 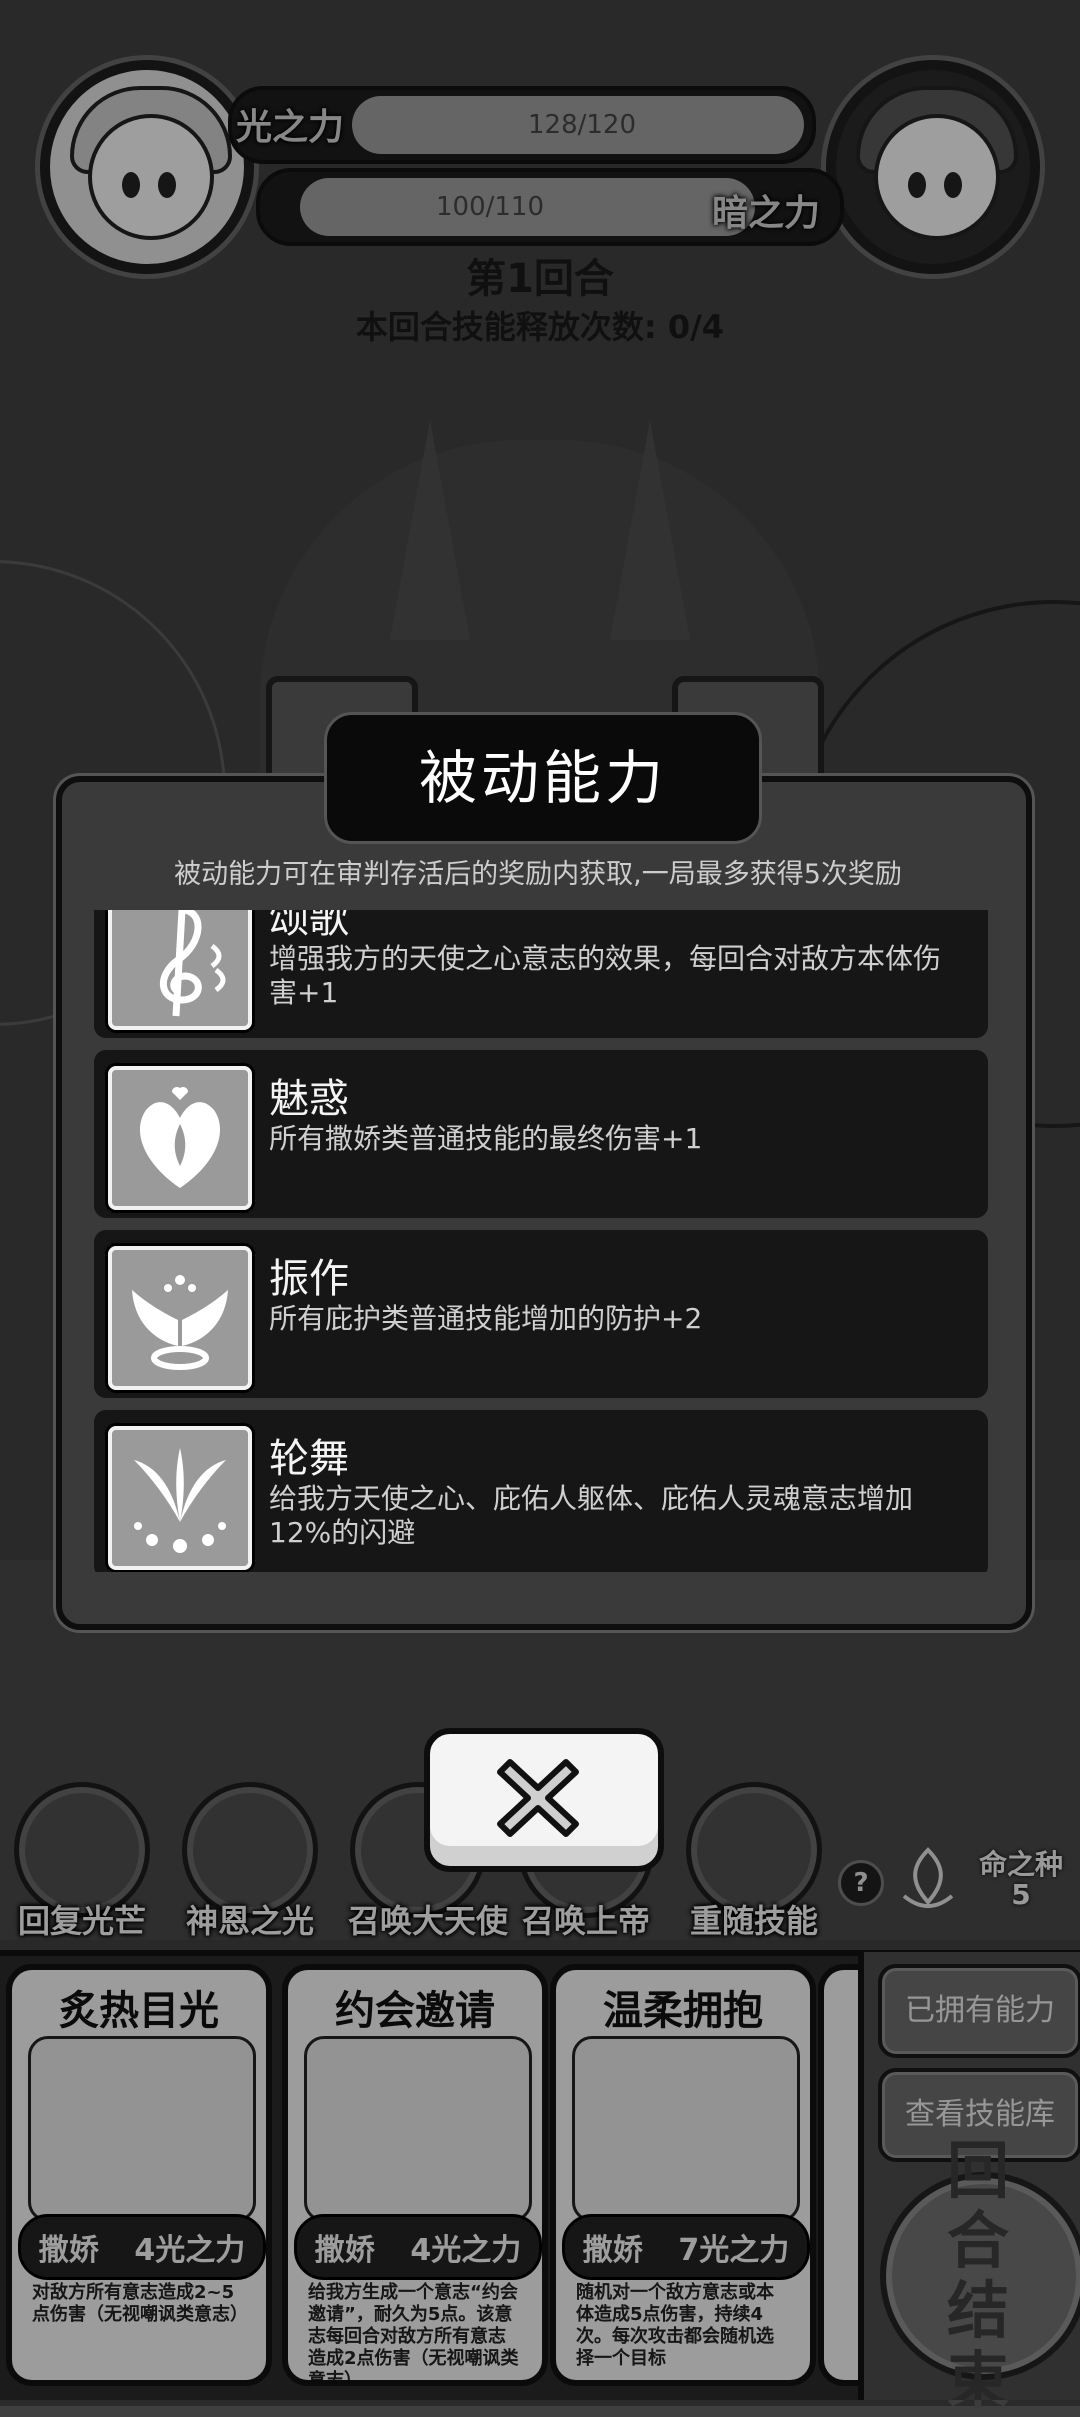 What do you see at coordinates (309, 1459) in the screenshot?
I see `passive-name: 轮舞` at bounding box center [309, 1459].